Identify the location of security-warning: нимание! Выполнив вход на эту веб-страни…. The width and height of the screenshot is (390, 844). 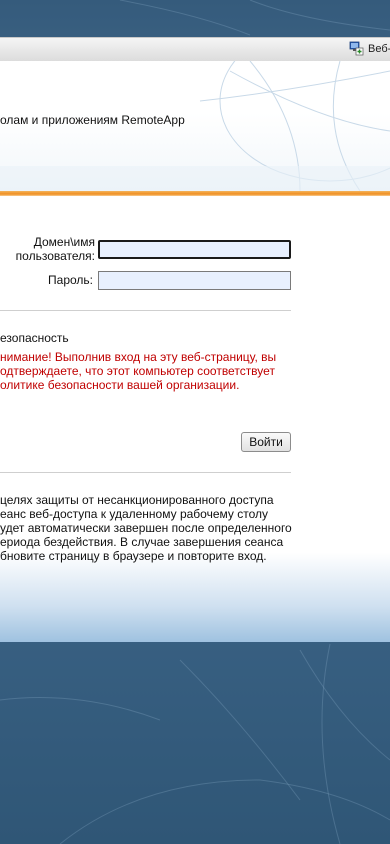
(138, 371).